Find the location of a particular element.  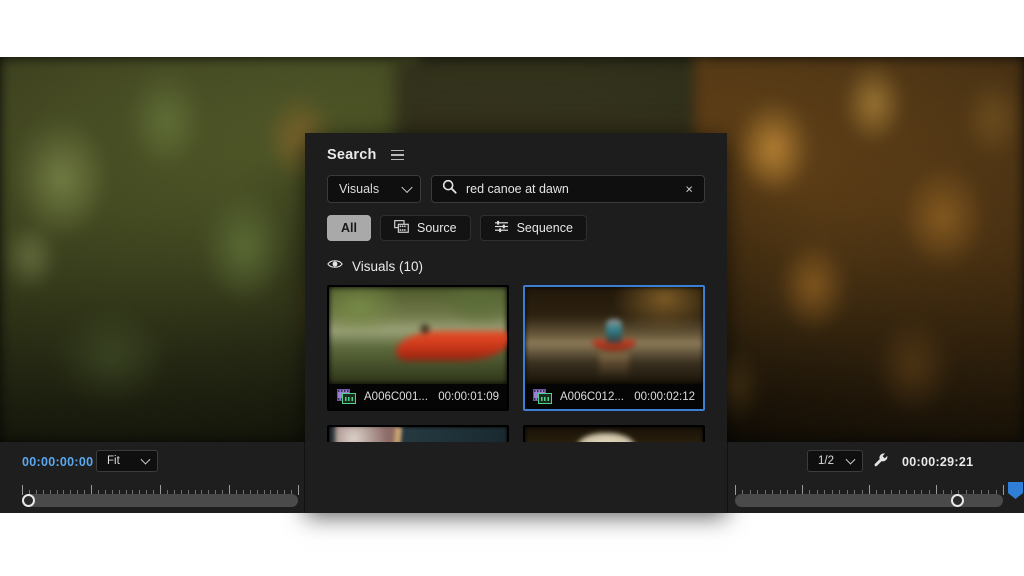

sequence-tracks-icon is located at coordinates (501, 228).